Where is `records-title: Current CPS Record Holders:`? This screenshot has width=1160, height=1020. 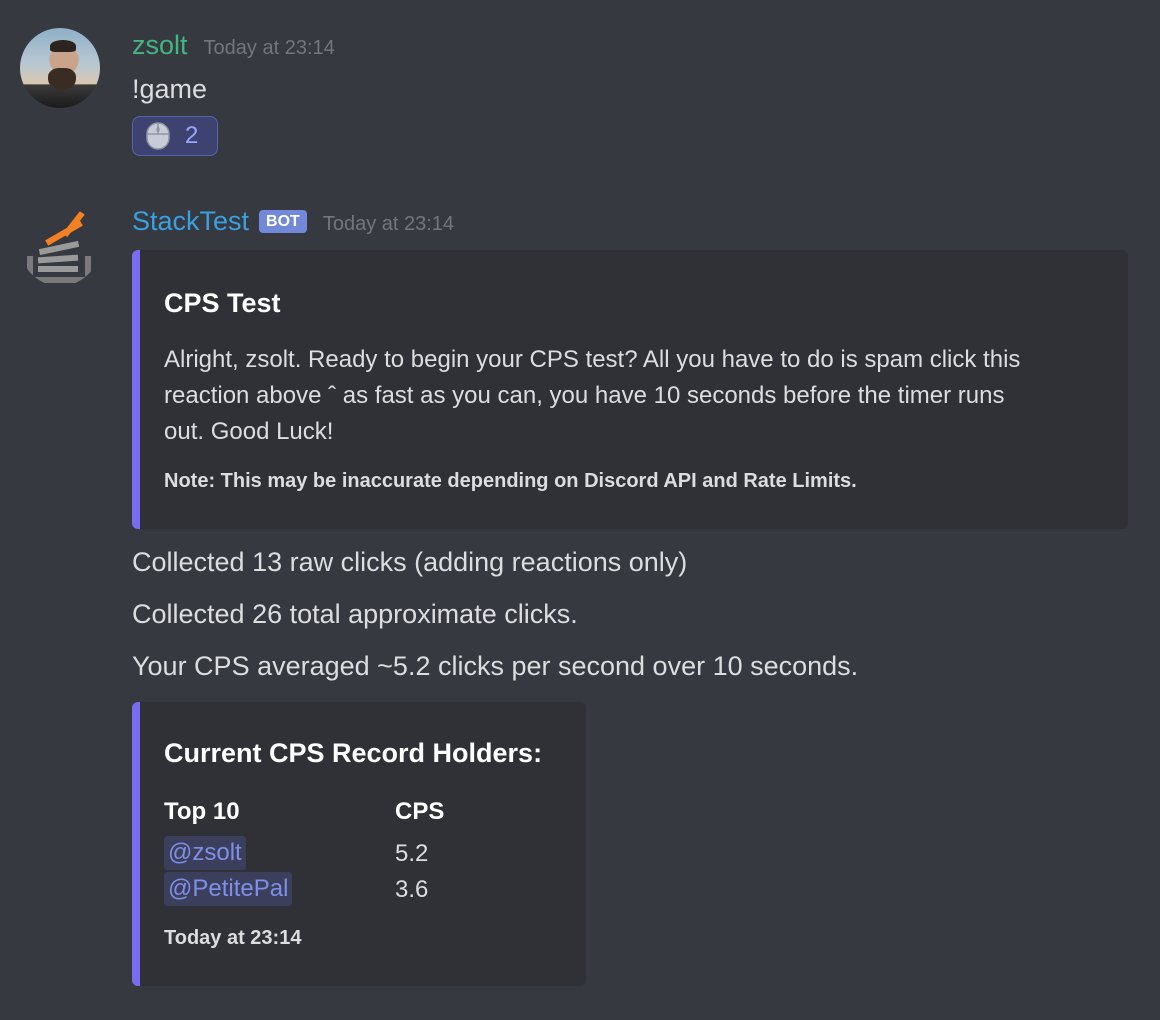
records-title: Current CPS Record Holders: is located at coordinates (353, 753).